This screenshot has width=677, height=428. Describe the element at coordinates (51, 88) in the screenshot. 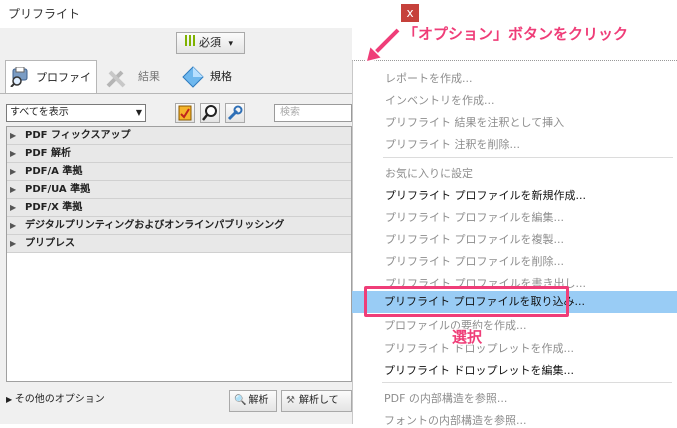

I see `tab-profiles: プロファイル` at that location.